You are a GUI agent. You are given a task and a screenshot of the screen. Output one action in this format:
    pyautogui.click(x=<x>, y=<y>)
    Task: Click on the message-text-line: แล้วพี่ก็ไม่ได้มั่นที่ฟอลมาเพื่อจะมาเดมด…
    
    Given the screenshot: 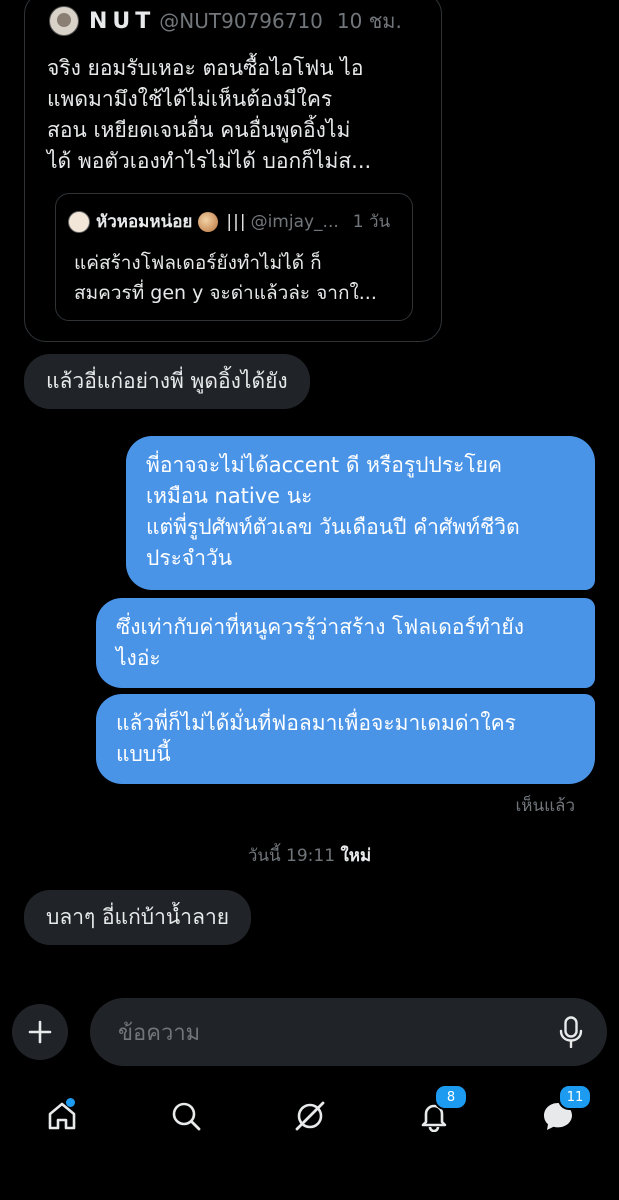 What is the action you would take?
    pyautogui.click(x=316, y=723)
    